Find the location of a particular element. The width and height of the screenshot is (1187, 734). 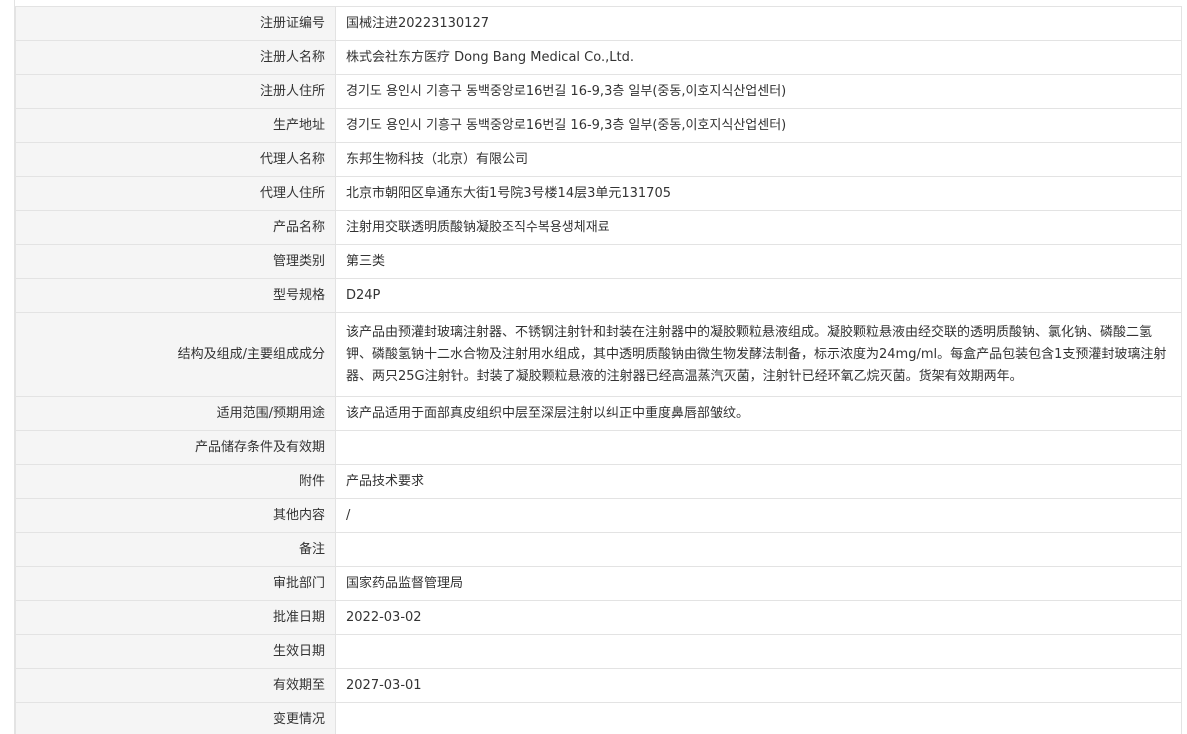

label-storage-conditions: 产品储存条件及有效期 is located at coordinates (175, 447).